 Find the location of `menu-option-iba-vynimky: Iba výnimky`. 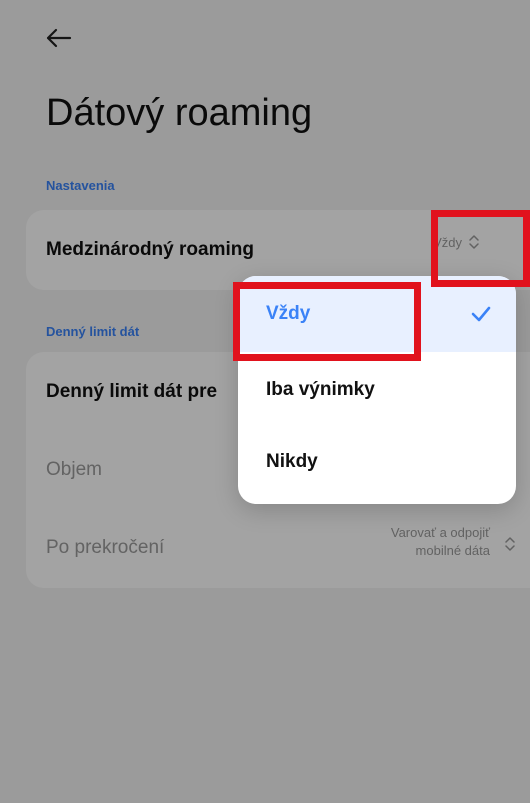

menu-option-iba-vynimky: Iba výnimky is located at coordinates (377, 390).